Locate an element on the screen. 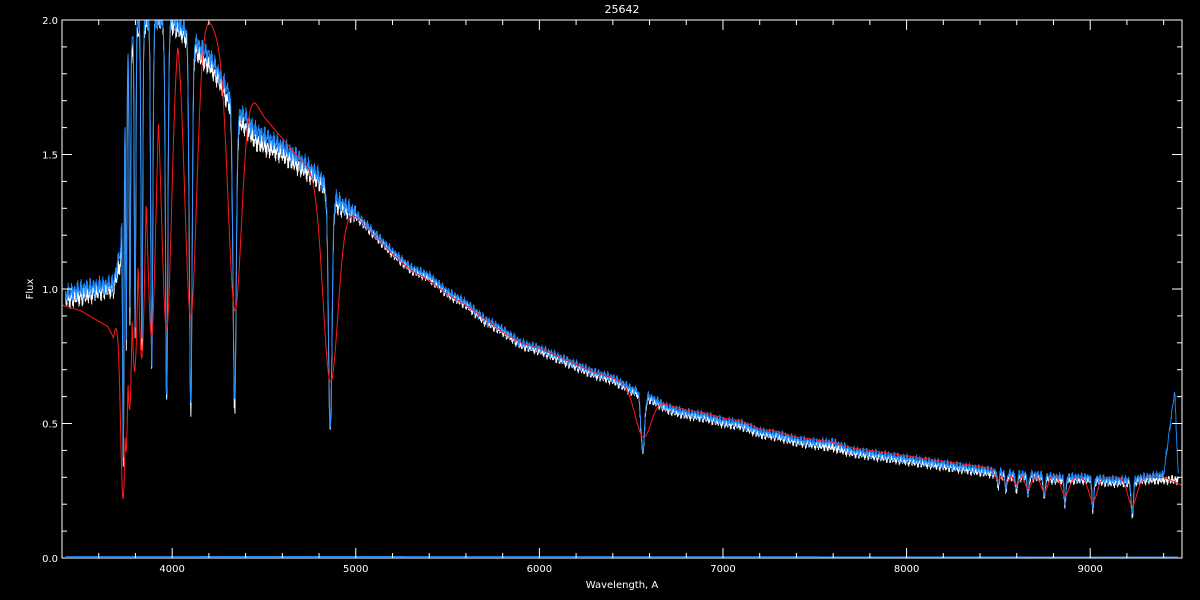  y-tick-label: 1.5 is located at coordinates (50, 156).